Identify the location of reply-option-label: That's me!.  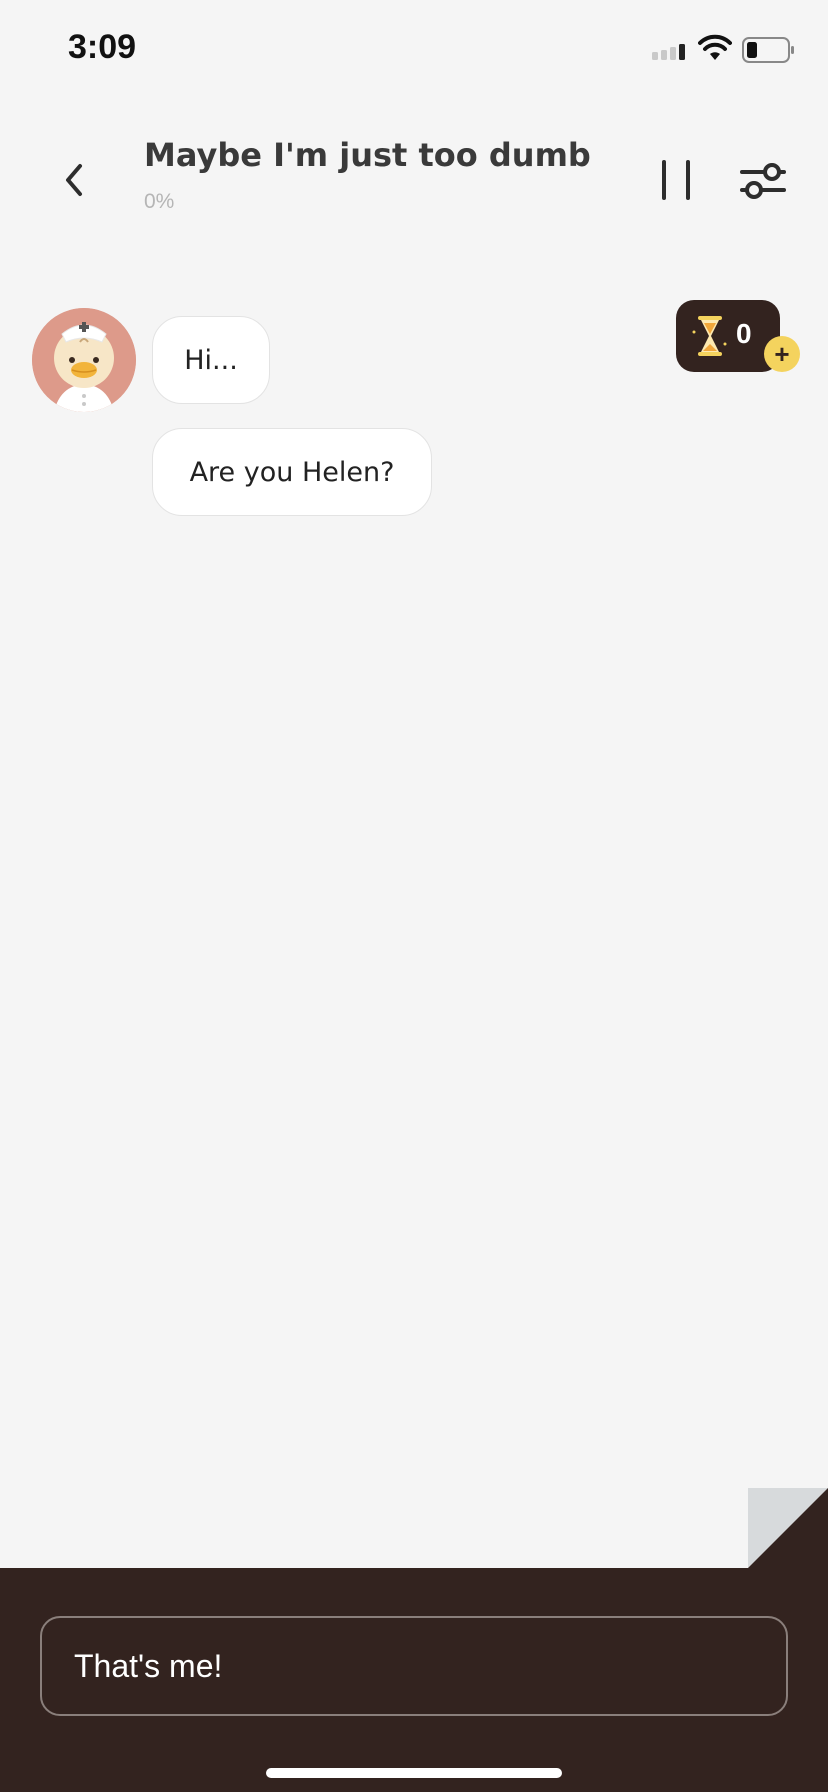
(148, 1666).